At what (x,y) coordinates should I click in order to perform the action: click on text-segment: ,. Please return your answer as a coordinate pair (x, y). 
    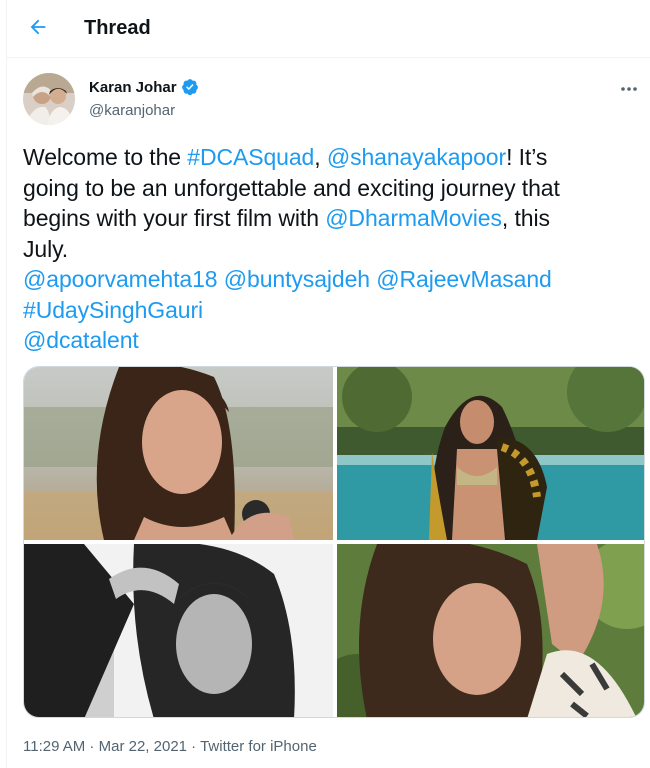
    Looking at the image, I should click on (320, 157).